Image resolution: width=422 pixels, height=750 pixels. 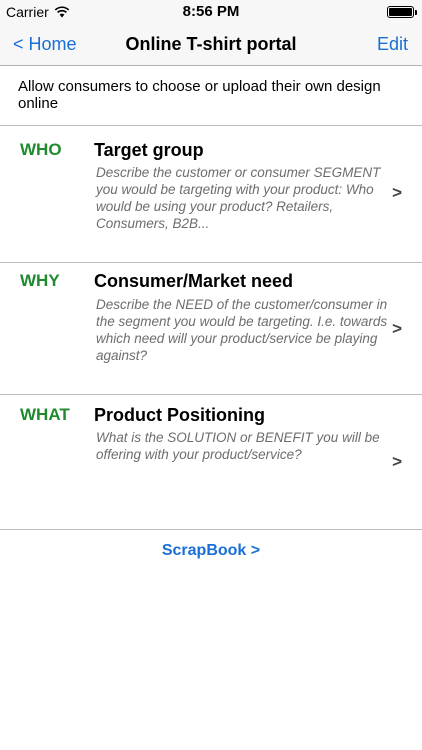 I want to click on status-time: 8:56 PM, so click(x=211, y=11).